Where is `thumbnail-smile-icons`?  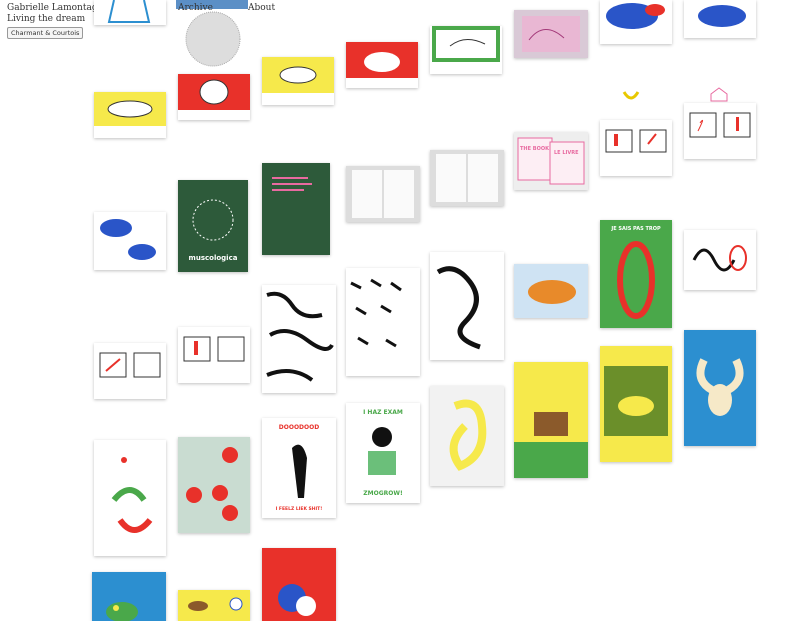
thumbnail-smile-icons is located at coordinates (631, 99).